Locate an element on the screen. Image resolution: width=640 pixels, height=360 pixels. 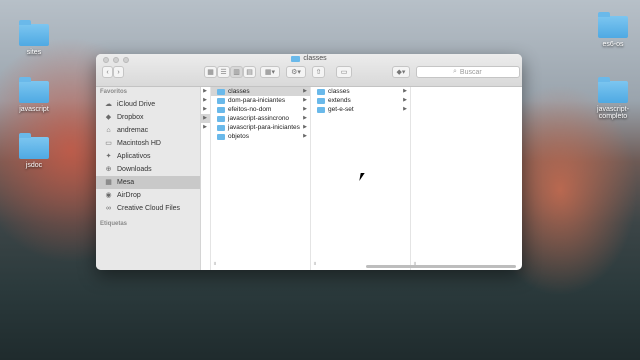
action-button: ⚙▾ is located at coordinates (296, 72).